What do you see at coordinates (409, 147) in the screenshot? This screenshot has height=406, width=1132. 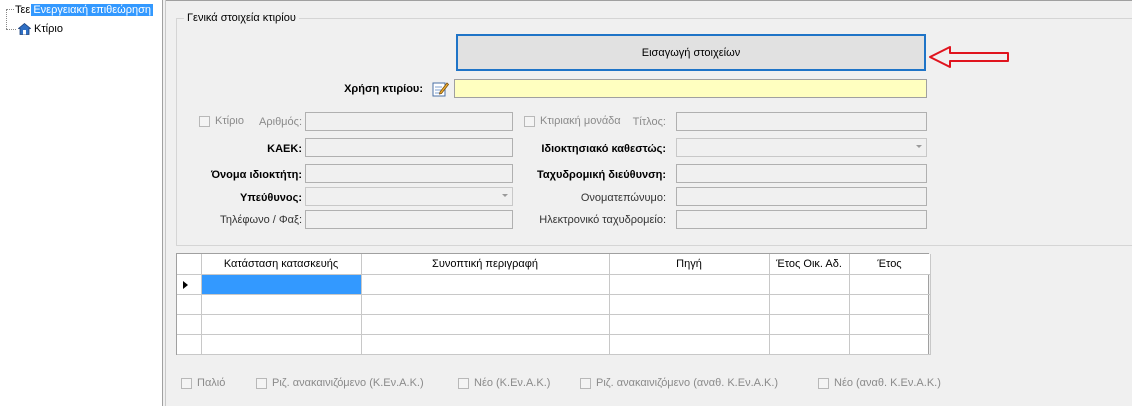 I see `kaek-field` at bounding box center [409, 147].